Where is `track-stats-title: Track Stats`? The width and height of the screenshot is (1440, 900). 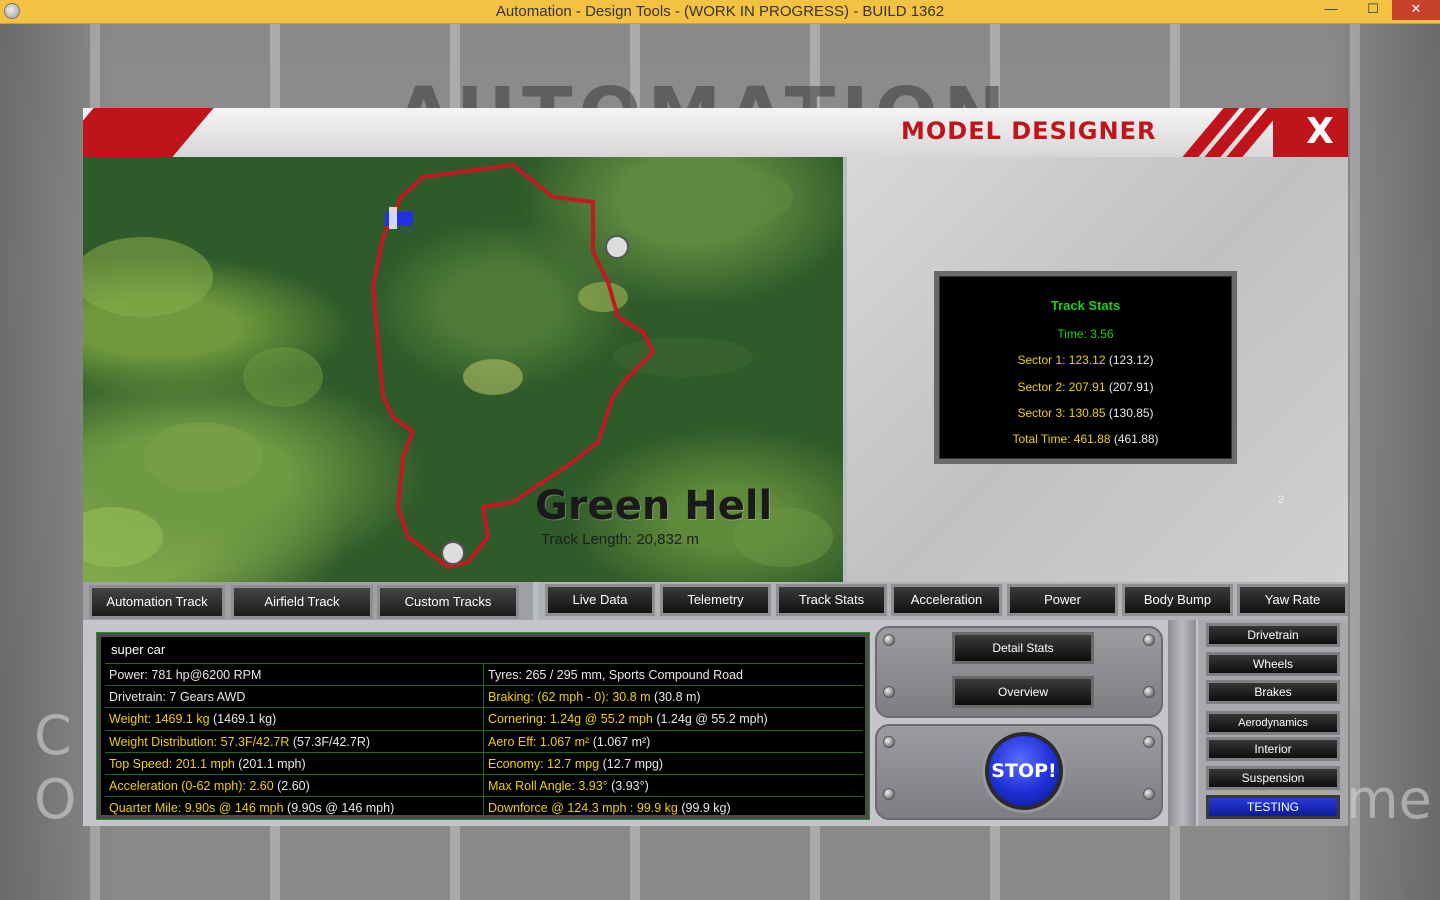 track-stats-title: Track Stats is located at coordinates (1085, 305).